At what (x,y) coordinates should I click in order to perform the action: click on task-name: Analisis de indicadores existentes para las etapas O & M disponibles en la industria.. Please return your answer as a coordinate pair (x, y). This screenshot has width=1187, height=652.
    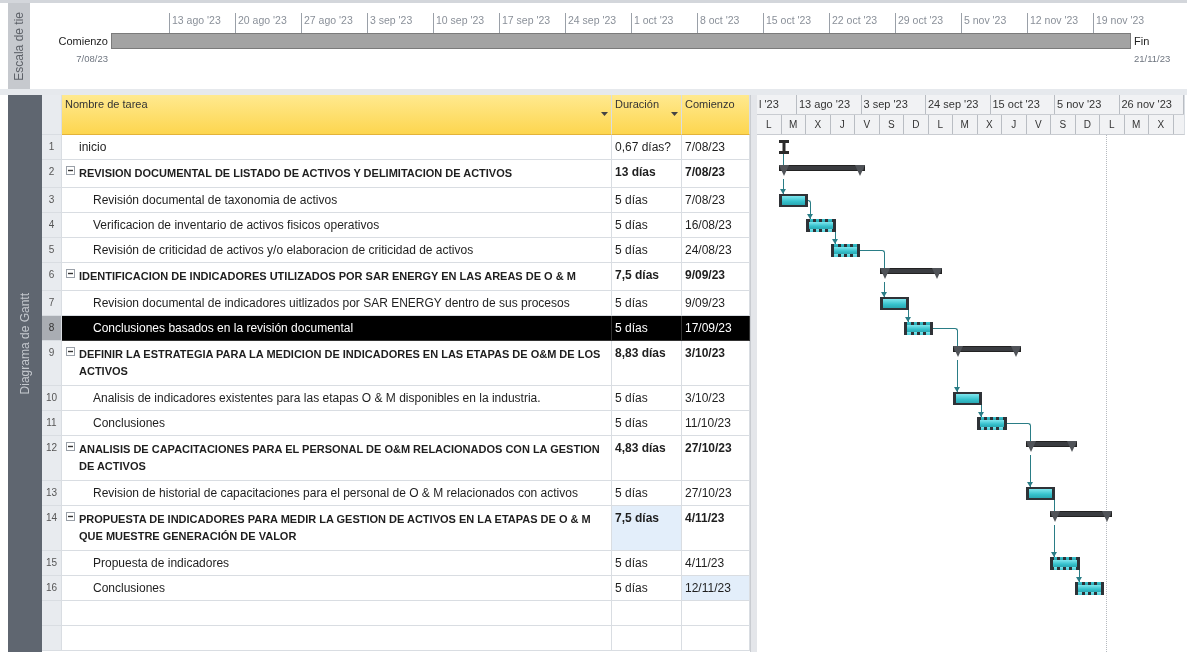
    Looking at the image, I should click on (317, 398).